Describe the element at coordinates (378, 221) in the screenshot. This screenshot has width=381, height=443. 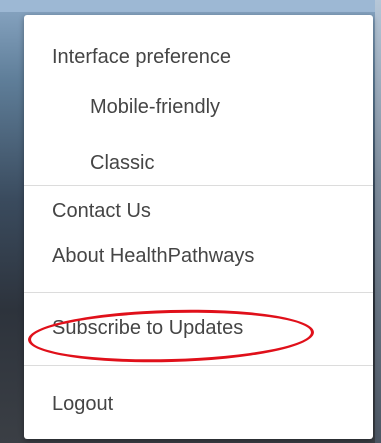
I see `background-right` at that location.